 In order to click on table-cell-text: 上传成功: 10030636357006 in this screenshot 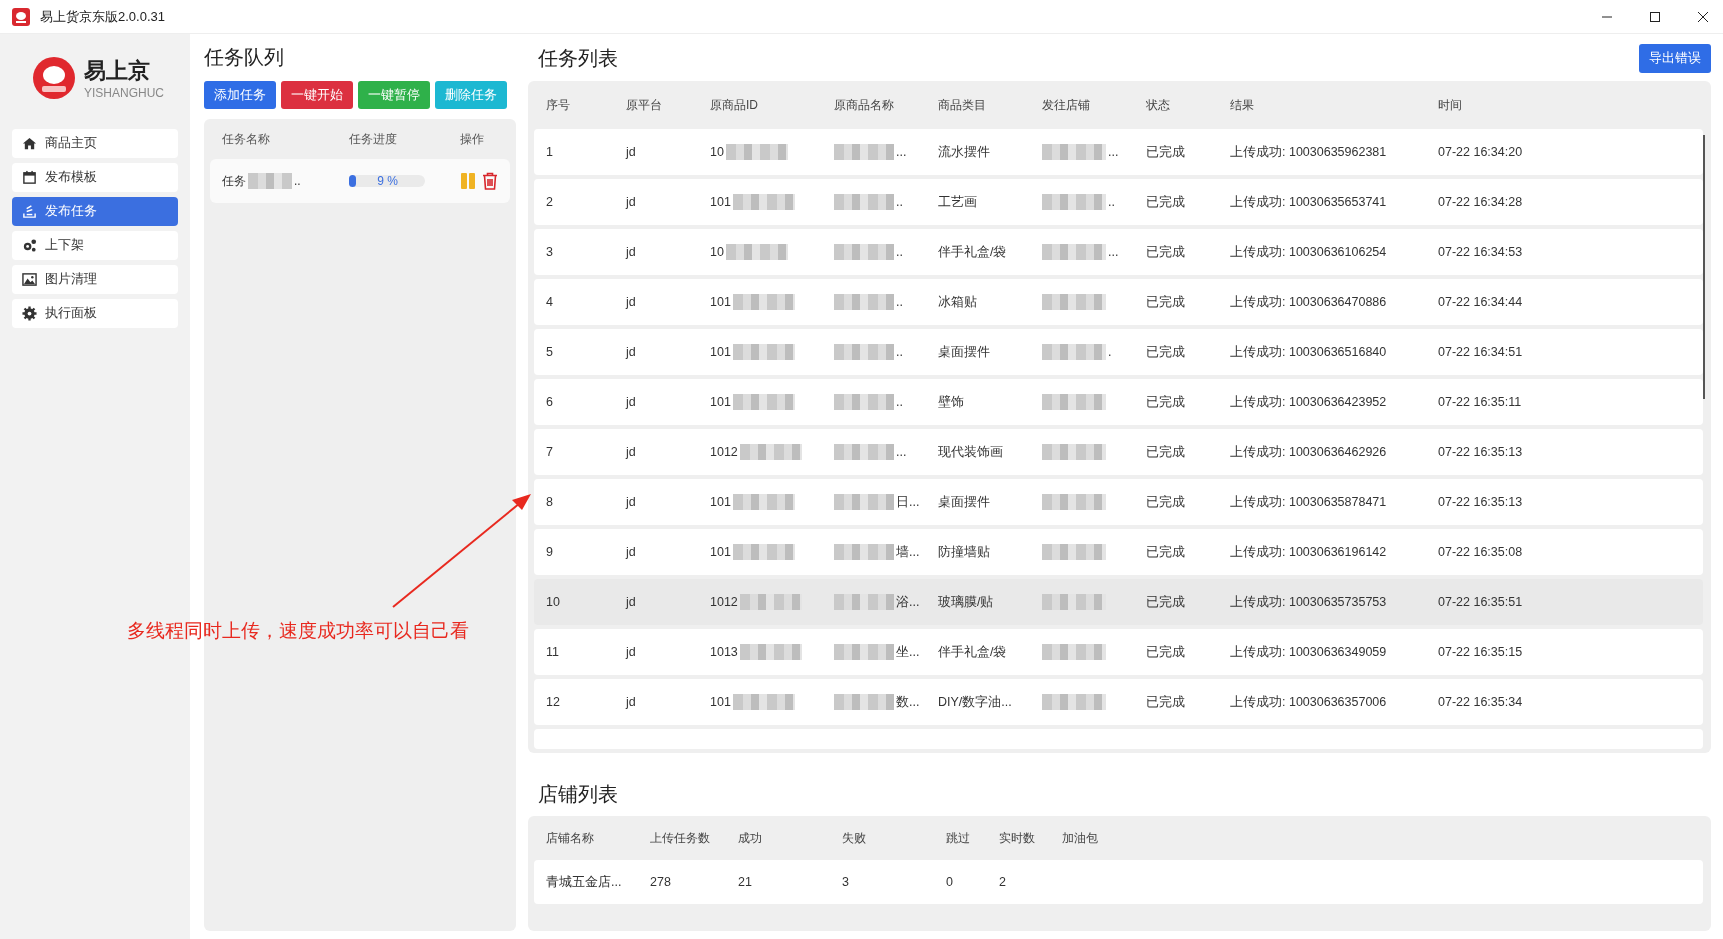, I will do `click(1308, 702)`.